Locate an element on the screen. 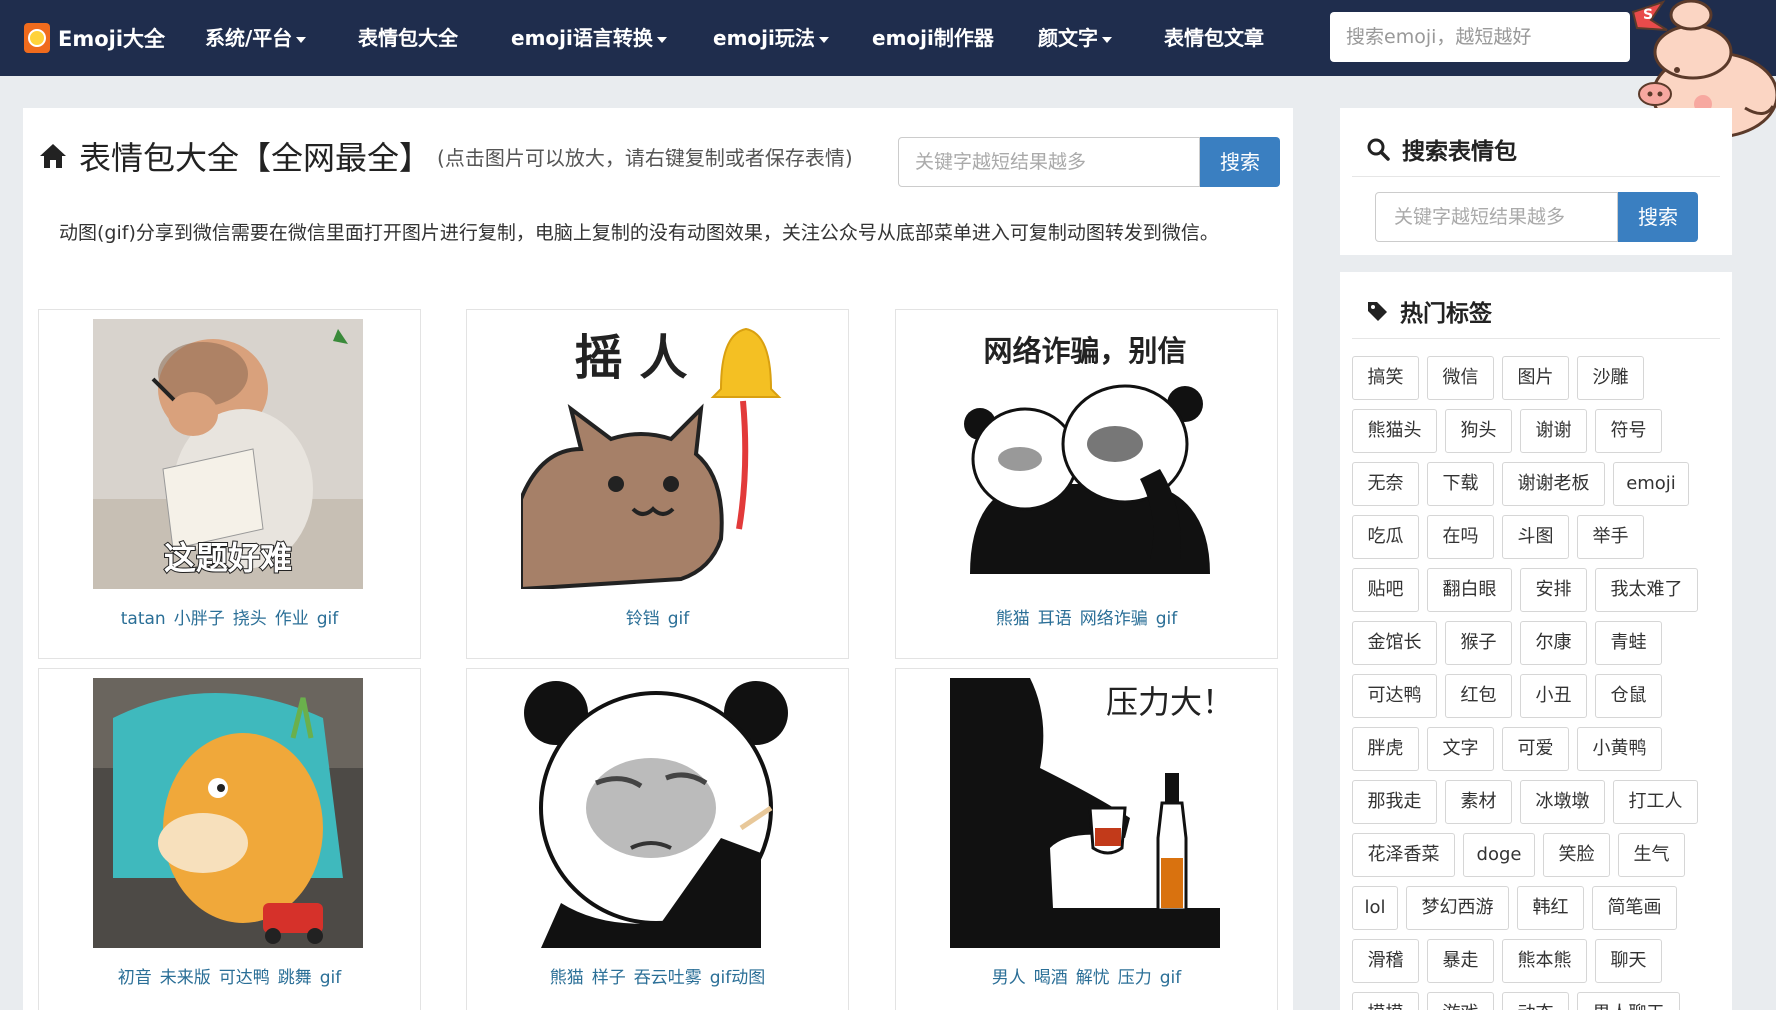 Image resolution: width=1776 pixels, height=1010 pixels. tag-link: 初音 is located at coordinates (135, 978).